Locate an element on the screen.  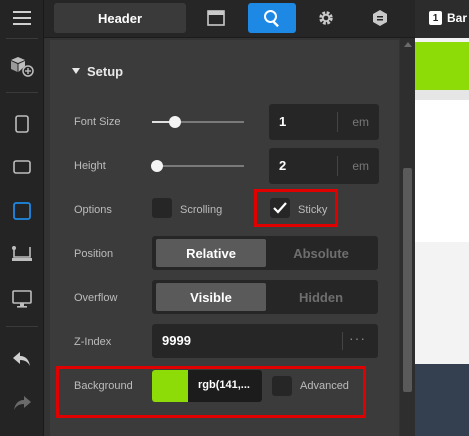
height-value: 2 is located at coordinates (283, 165).